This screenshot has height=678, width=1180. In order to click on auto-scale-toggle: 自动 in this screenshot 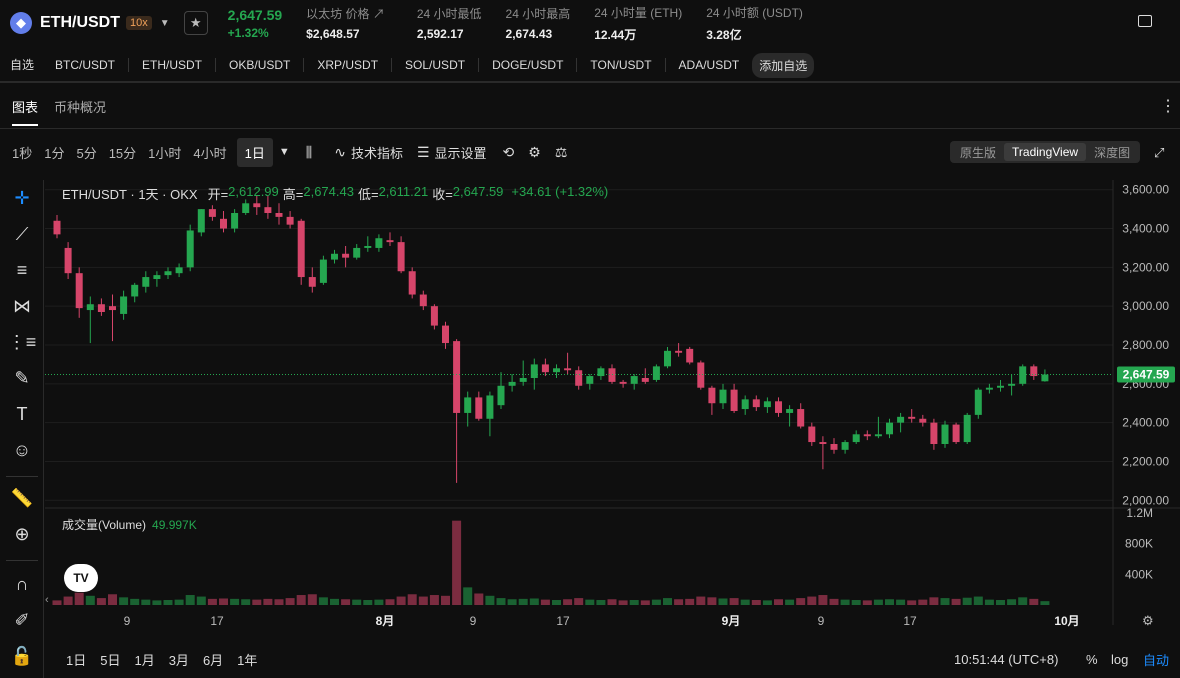, I will do `click(1156, 659)`.